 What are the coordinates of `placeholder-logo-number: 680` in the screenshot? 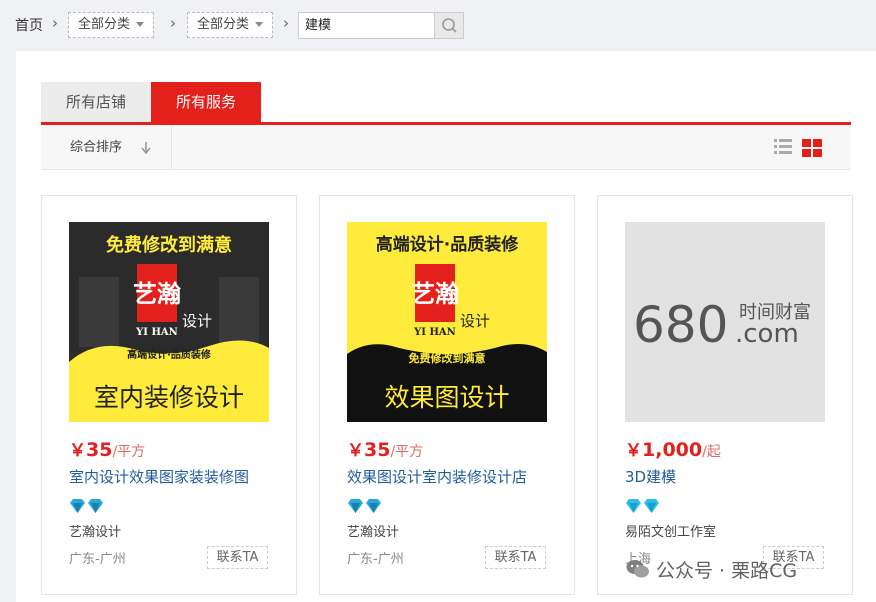 It's located at (680, 325).